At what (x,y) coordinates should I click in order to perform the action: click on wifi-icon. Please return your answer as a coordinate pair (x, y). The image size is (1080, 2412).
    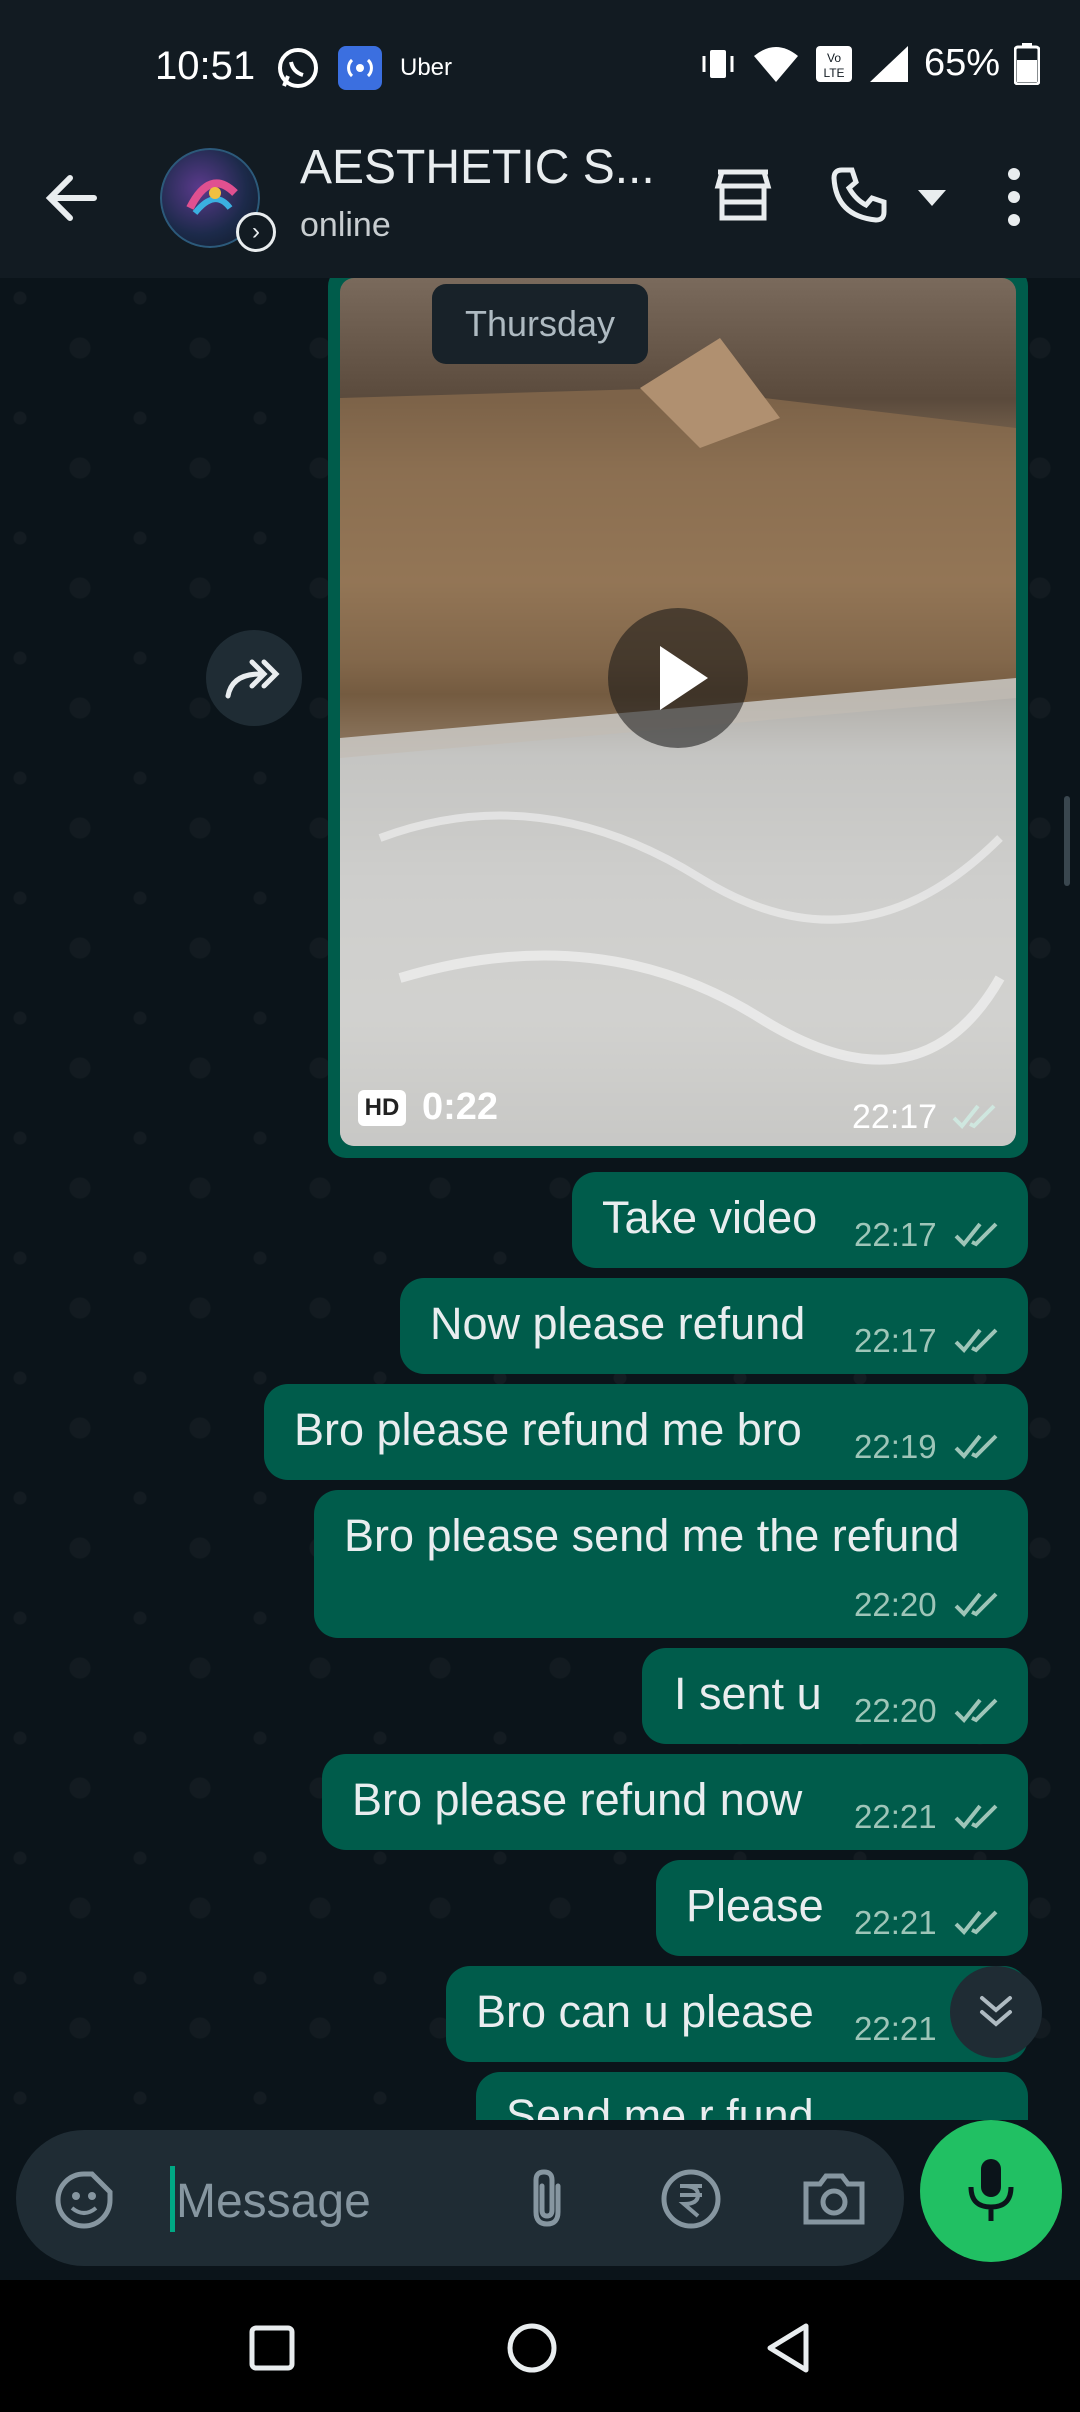
    Looking at the image, I should click on (775, 64).